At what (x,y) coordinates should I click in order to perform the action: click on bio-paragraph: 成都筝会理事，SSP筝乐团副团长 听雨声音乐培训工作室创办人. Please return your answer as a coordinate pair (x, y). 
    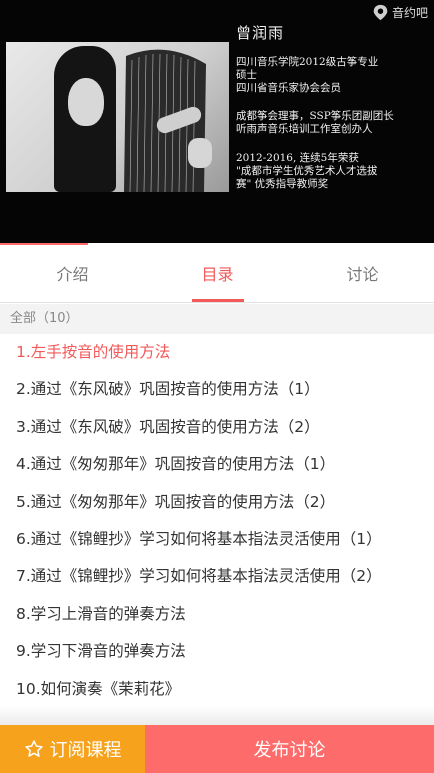
    Looking at the image, I should click on (315, 122).